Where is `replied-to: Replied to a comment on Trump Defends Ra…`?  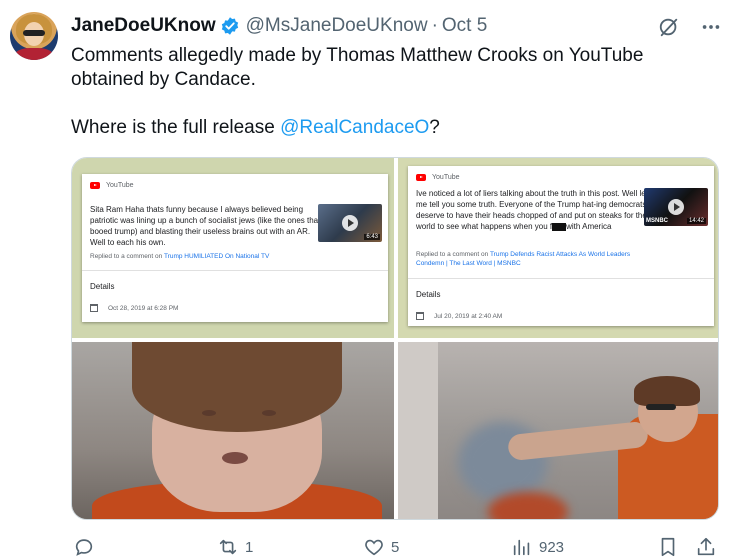 replied-to: Replied to a comment on Trump Defends Ra… is located at coordinates (531, 259).